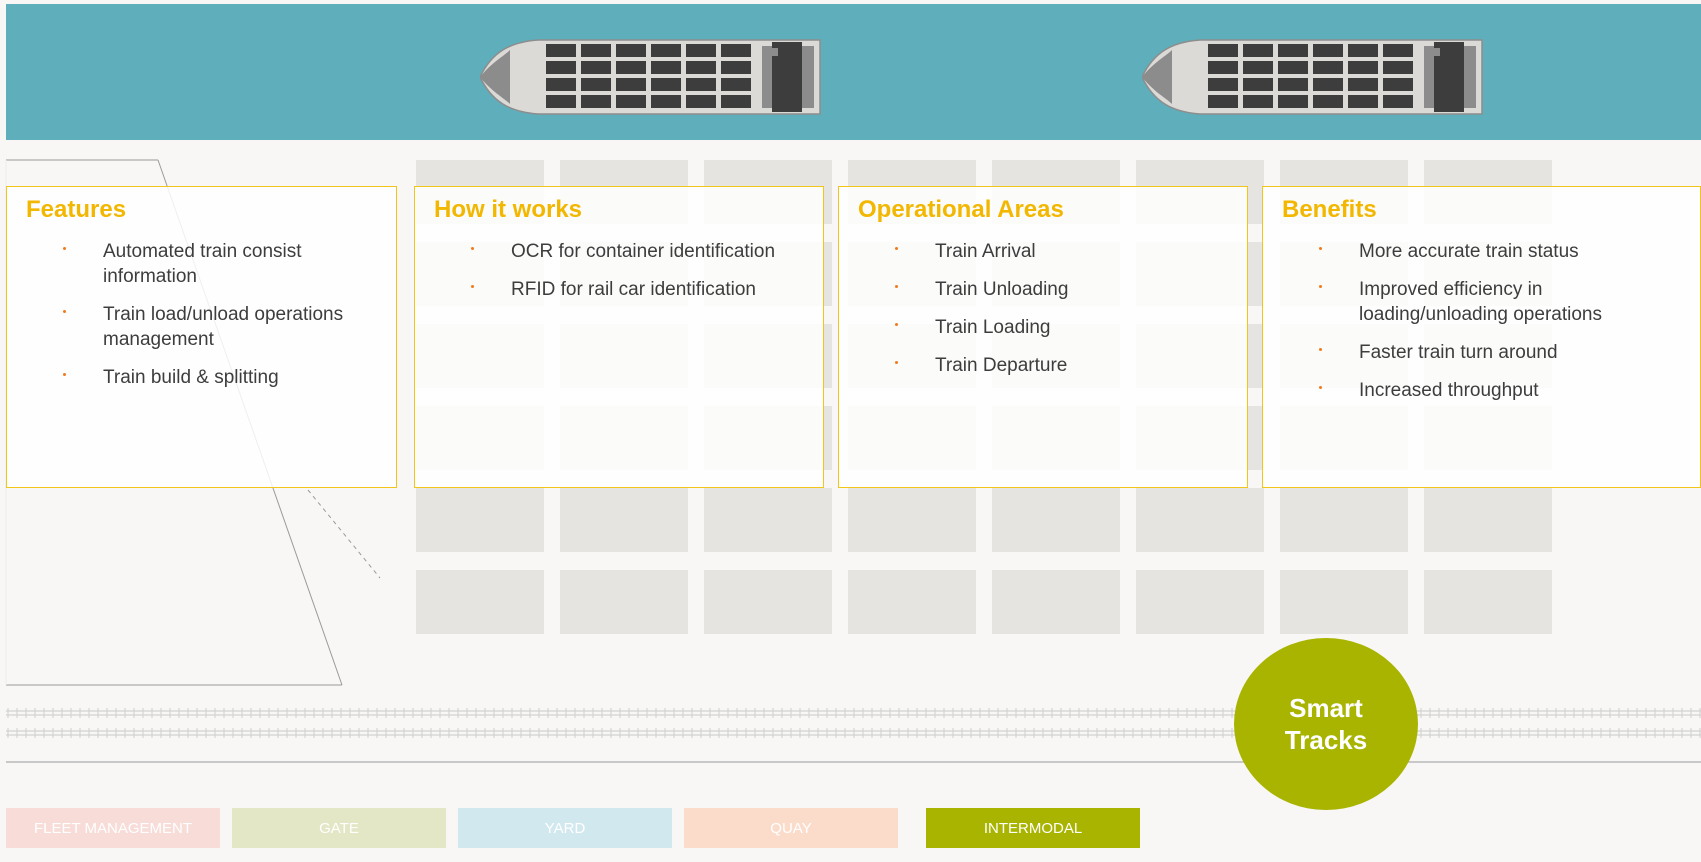 The image size is (1701, 862). I want to click on tab-yard: YARD, so click(565, 828).